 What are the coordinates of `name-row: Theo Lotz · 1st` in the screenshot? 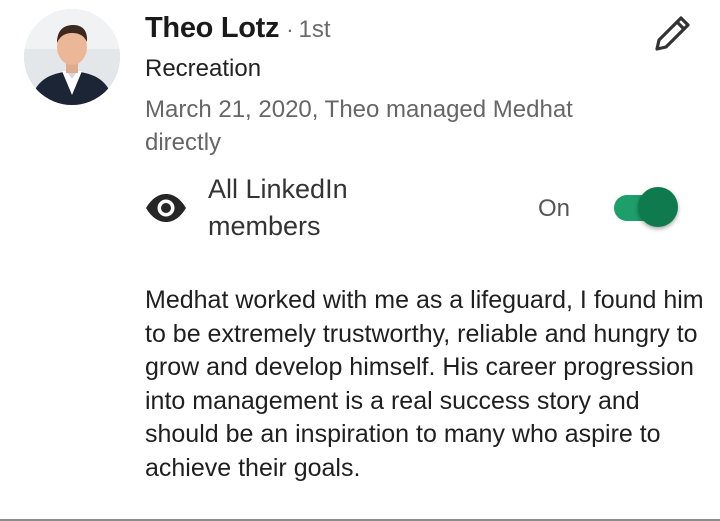 It's located at (238, 32).